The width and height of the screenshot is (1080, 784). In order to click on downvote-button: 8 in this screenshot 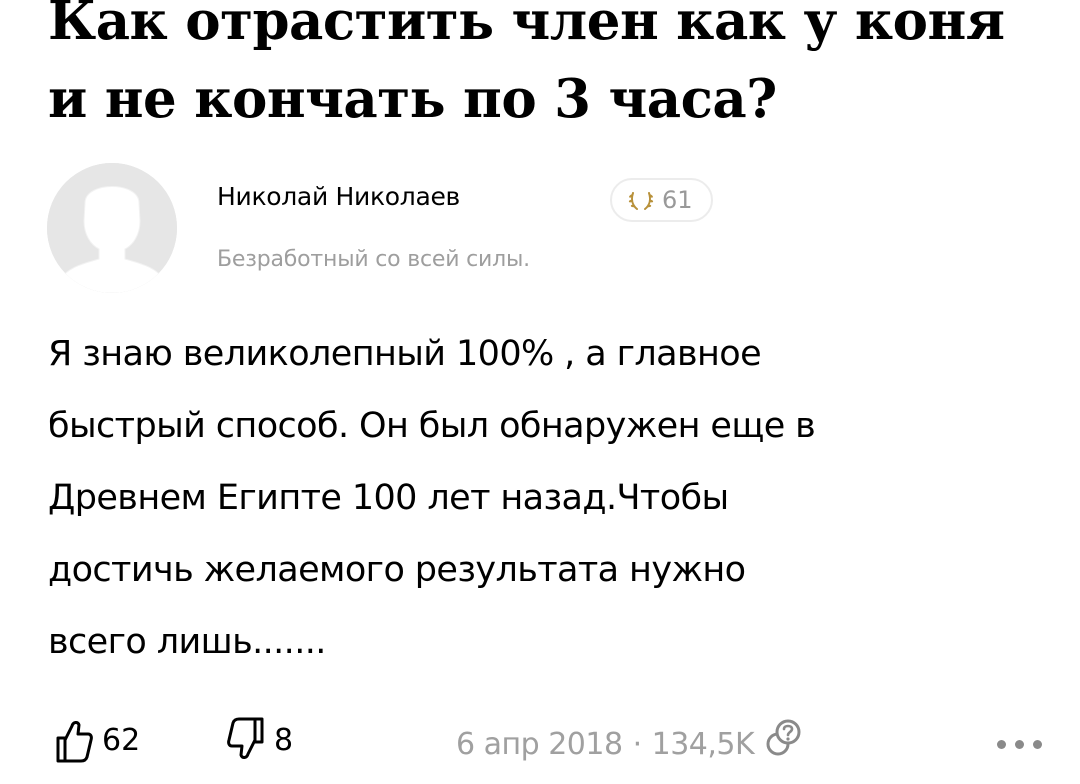, I will do `click(259, 740)`.